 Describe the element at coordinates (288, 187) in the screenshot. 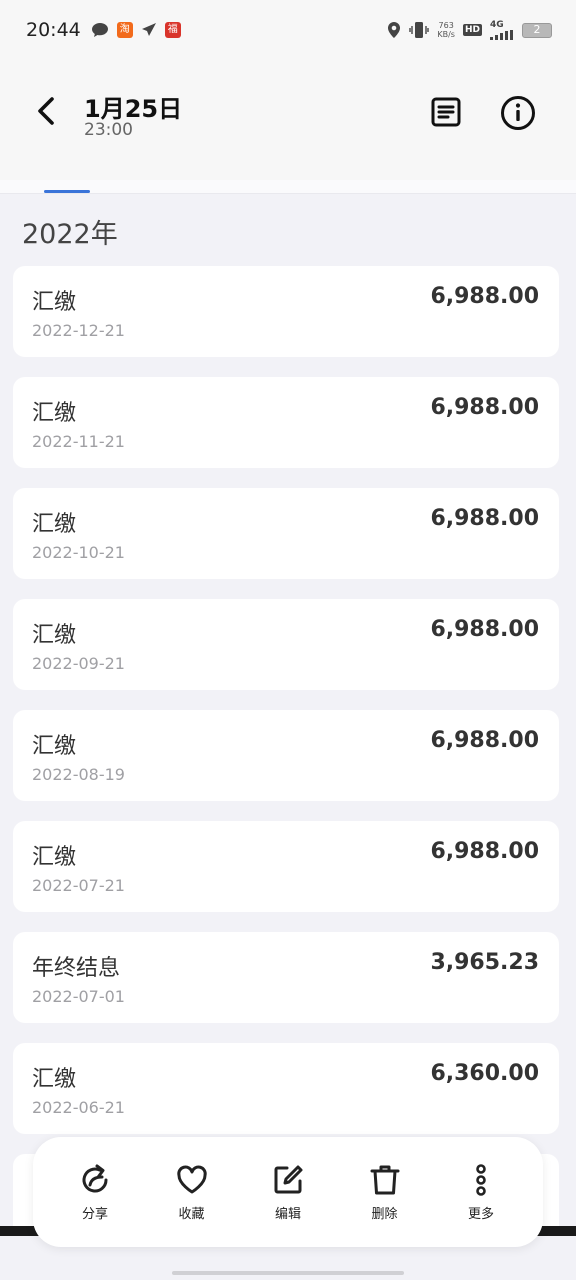

I see `tab-strip` at that location.